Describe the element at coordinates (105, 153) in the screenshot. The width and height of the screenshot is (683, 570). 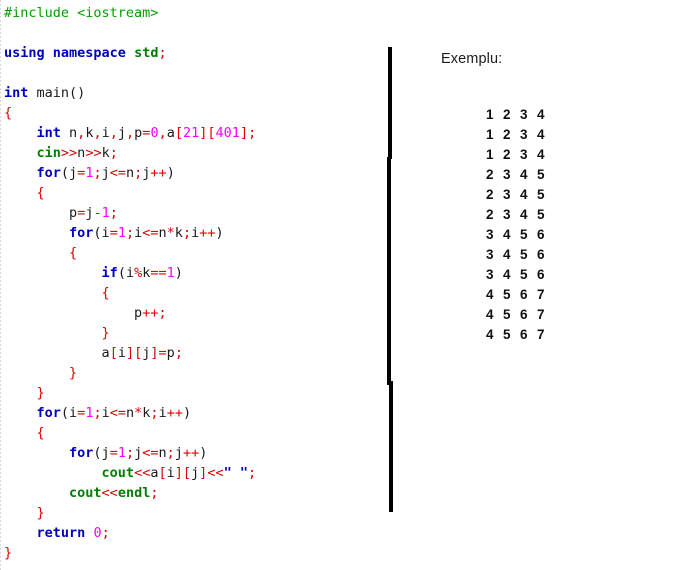
I see `code-token: k` at that location.